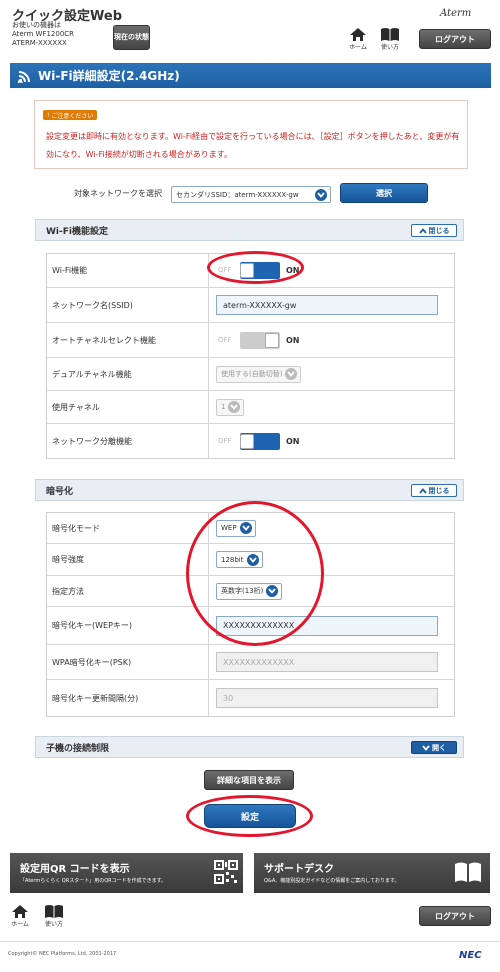 This screenshot has height=972, width=500. What do you see at coordinates (229, 528) in the screenshot?
I see `encryption-mode-value: WEP` at bounding box center [229, 528].